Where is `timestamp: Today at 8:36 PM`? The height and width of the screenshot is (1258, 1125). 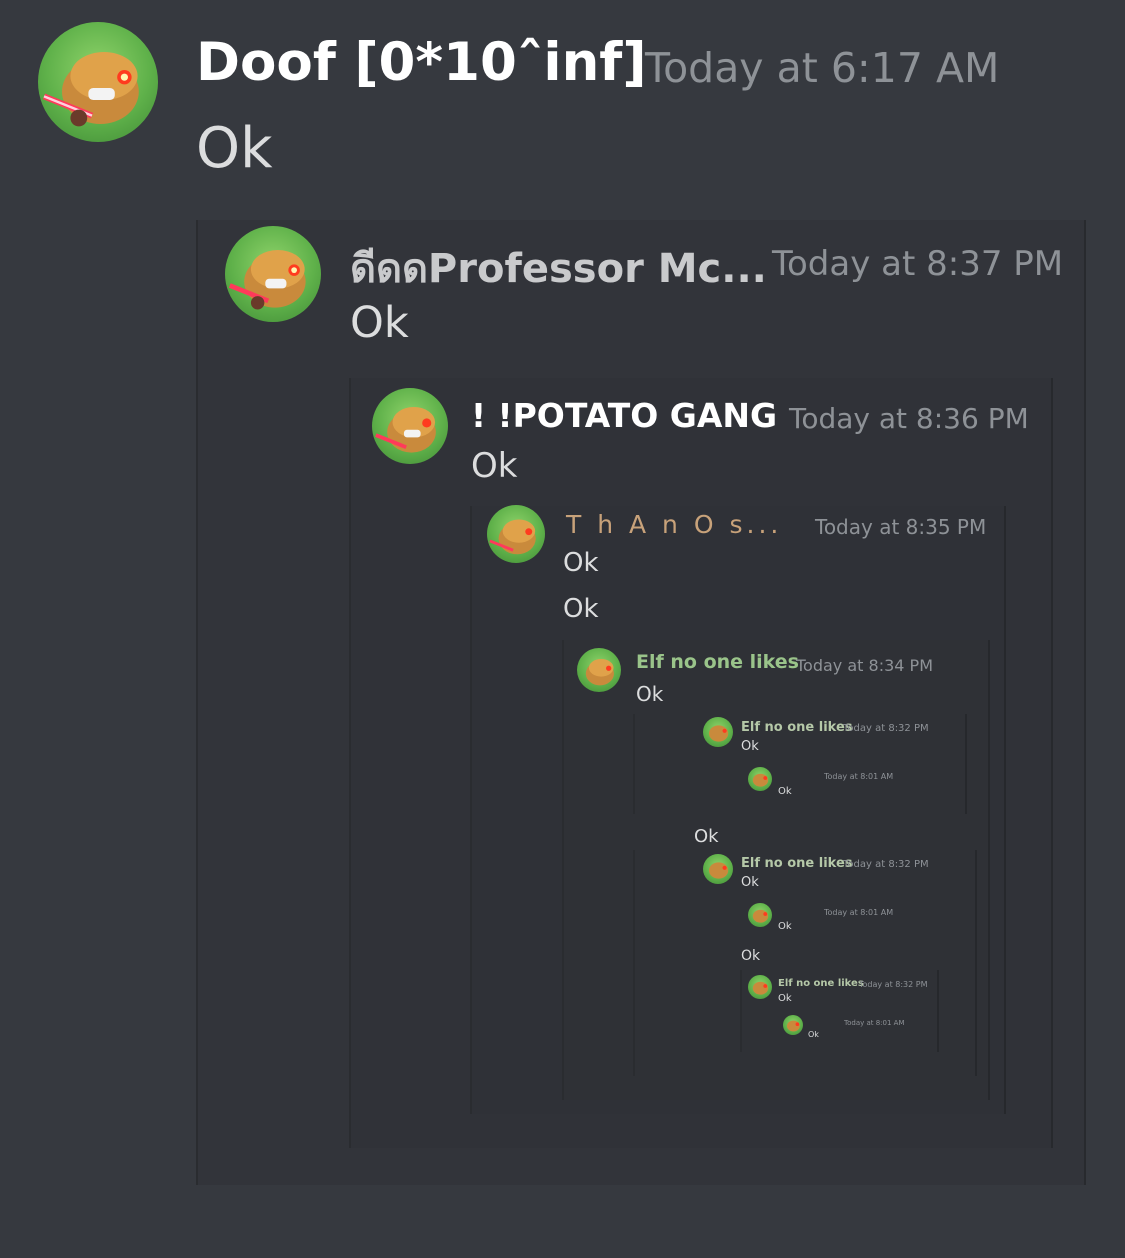 timestamp: Today at 8:36 PM is located at coordinates (909, 418).